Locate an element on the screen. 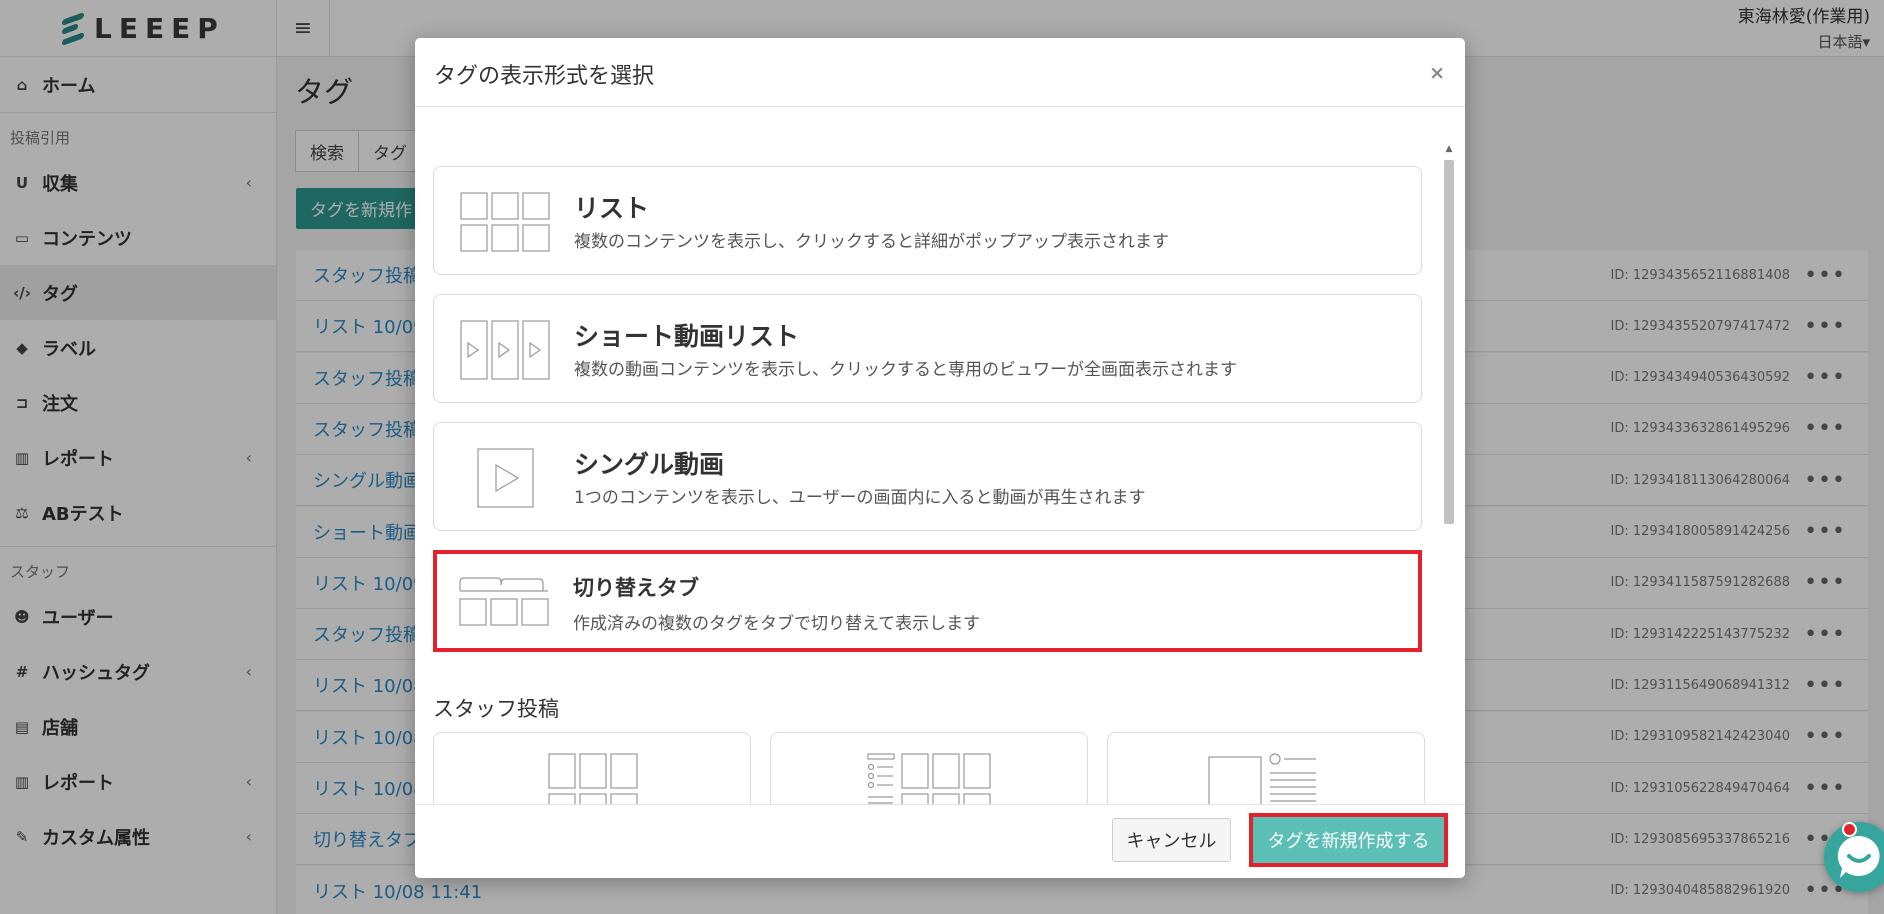  scroll-up-icon: ▲ is located at coordinates (1449, 149).